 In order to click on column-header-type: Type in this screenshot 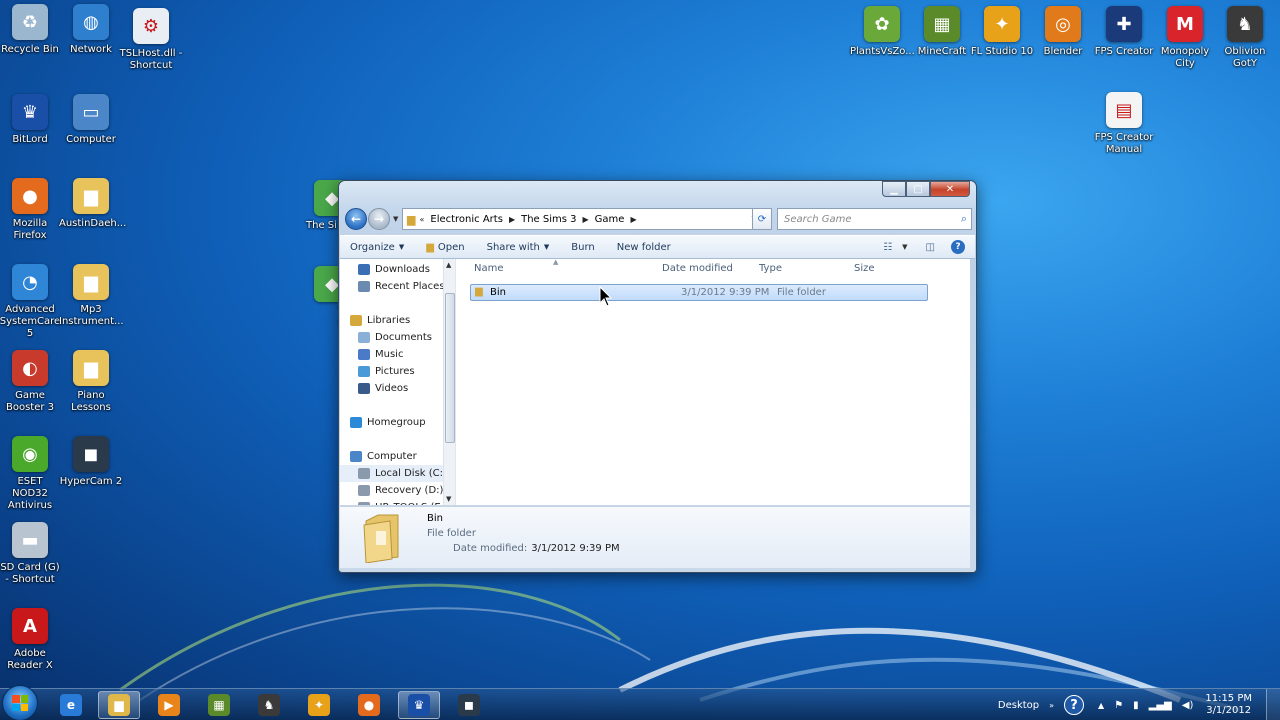, I will do `click(770, 268)`.